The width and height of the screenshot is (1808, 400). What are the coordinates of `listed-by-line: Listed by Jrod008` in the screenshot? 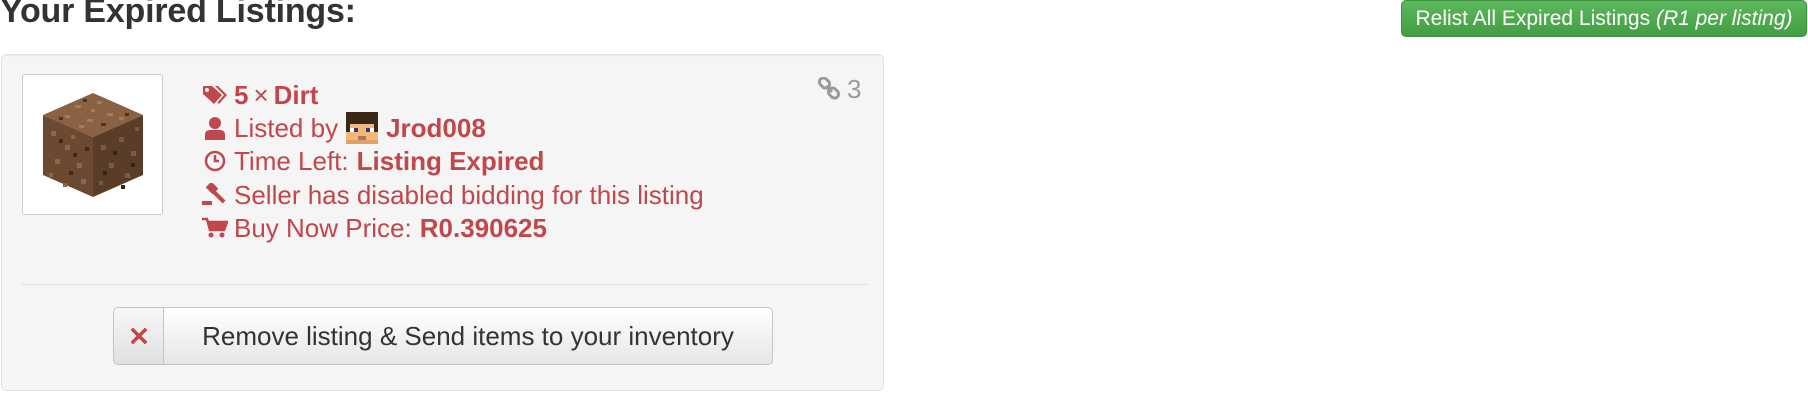 It's located at (344, 128).